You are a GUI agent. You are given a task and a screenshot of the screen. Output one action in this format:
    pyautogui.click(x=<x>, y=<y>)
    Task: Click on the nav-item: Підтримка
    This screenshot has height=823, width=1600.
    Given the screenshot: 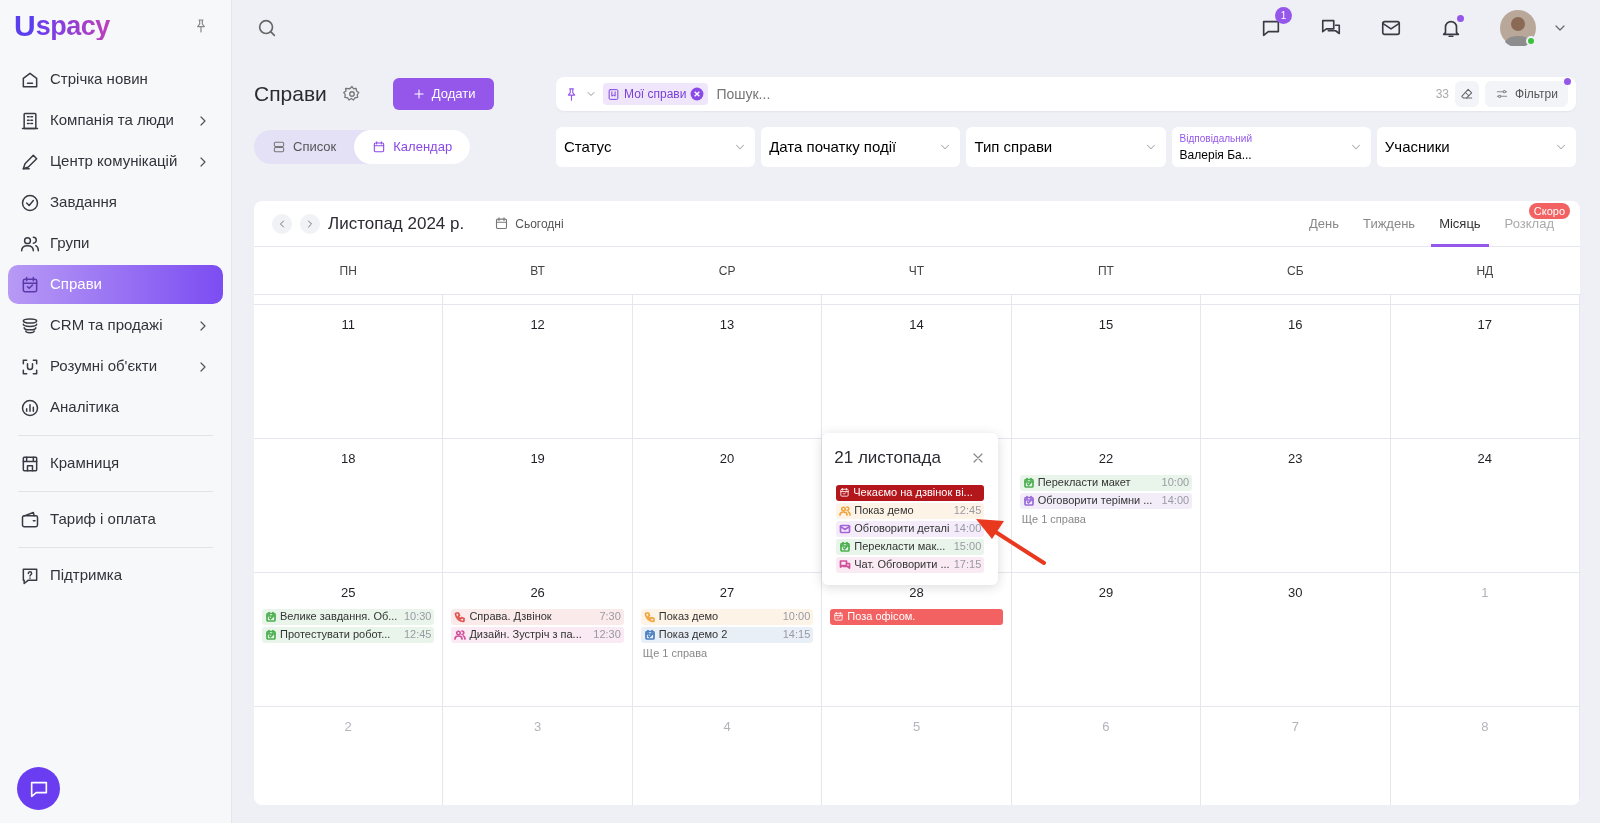 What is the action you would take?
    pyautogui.click(x=115, y=575)
    